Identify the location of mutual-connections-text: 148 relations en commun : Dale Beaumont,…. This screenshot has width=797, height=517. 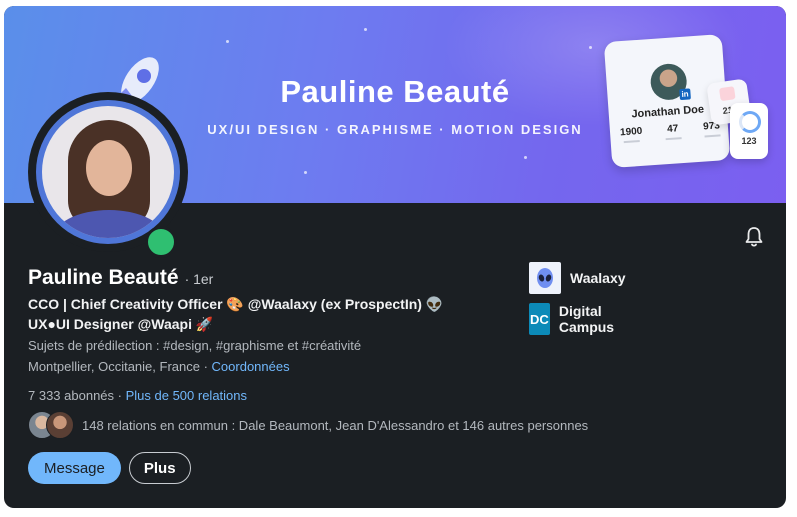
(335, 425).